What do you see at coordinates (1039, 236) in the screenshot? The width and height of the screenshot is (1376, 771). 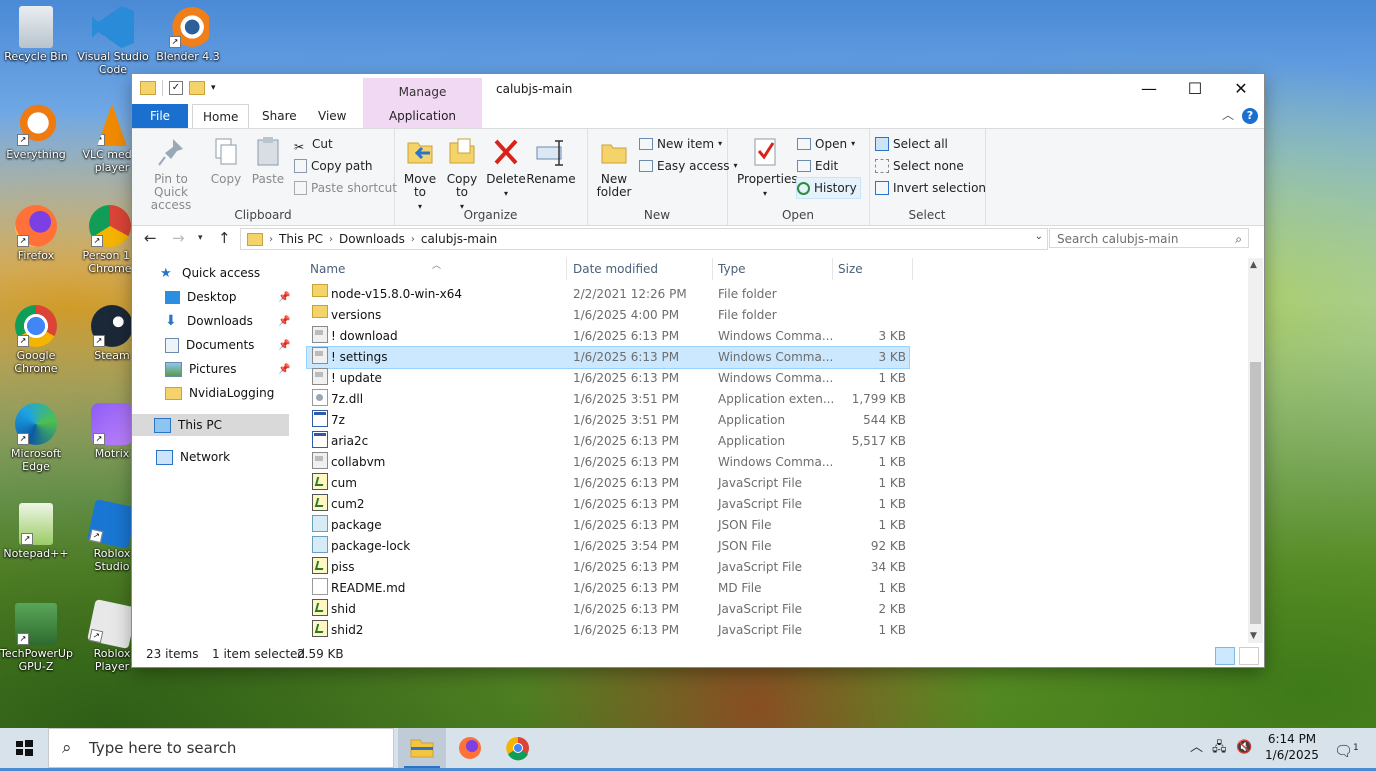 I see `chevron-down-icon: ⌄` at bounding box center [1039, 236].